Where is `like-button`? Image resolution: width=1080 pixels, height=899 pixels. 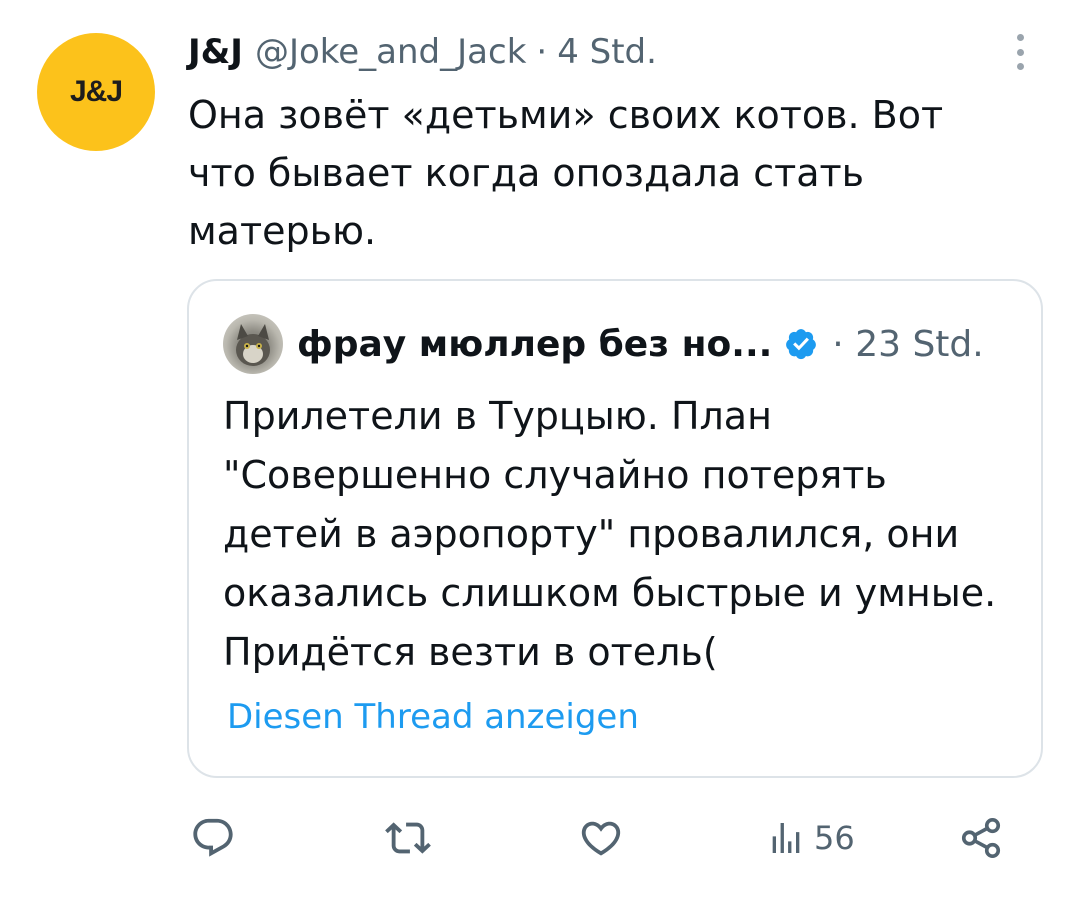 like-button is located at coordinates (601, 838).